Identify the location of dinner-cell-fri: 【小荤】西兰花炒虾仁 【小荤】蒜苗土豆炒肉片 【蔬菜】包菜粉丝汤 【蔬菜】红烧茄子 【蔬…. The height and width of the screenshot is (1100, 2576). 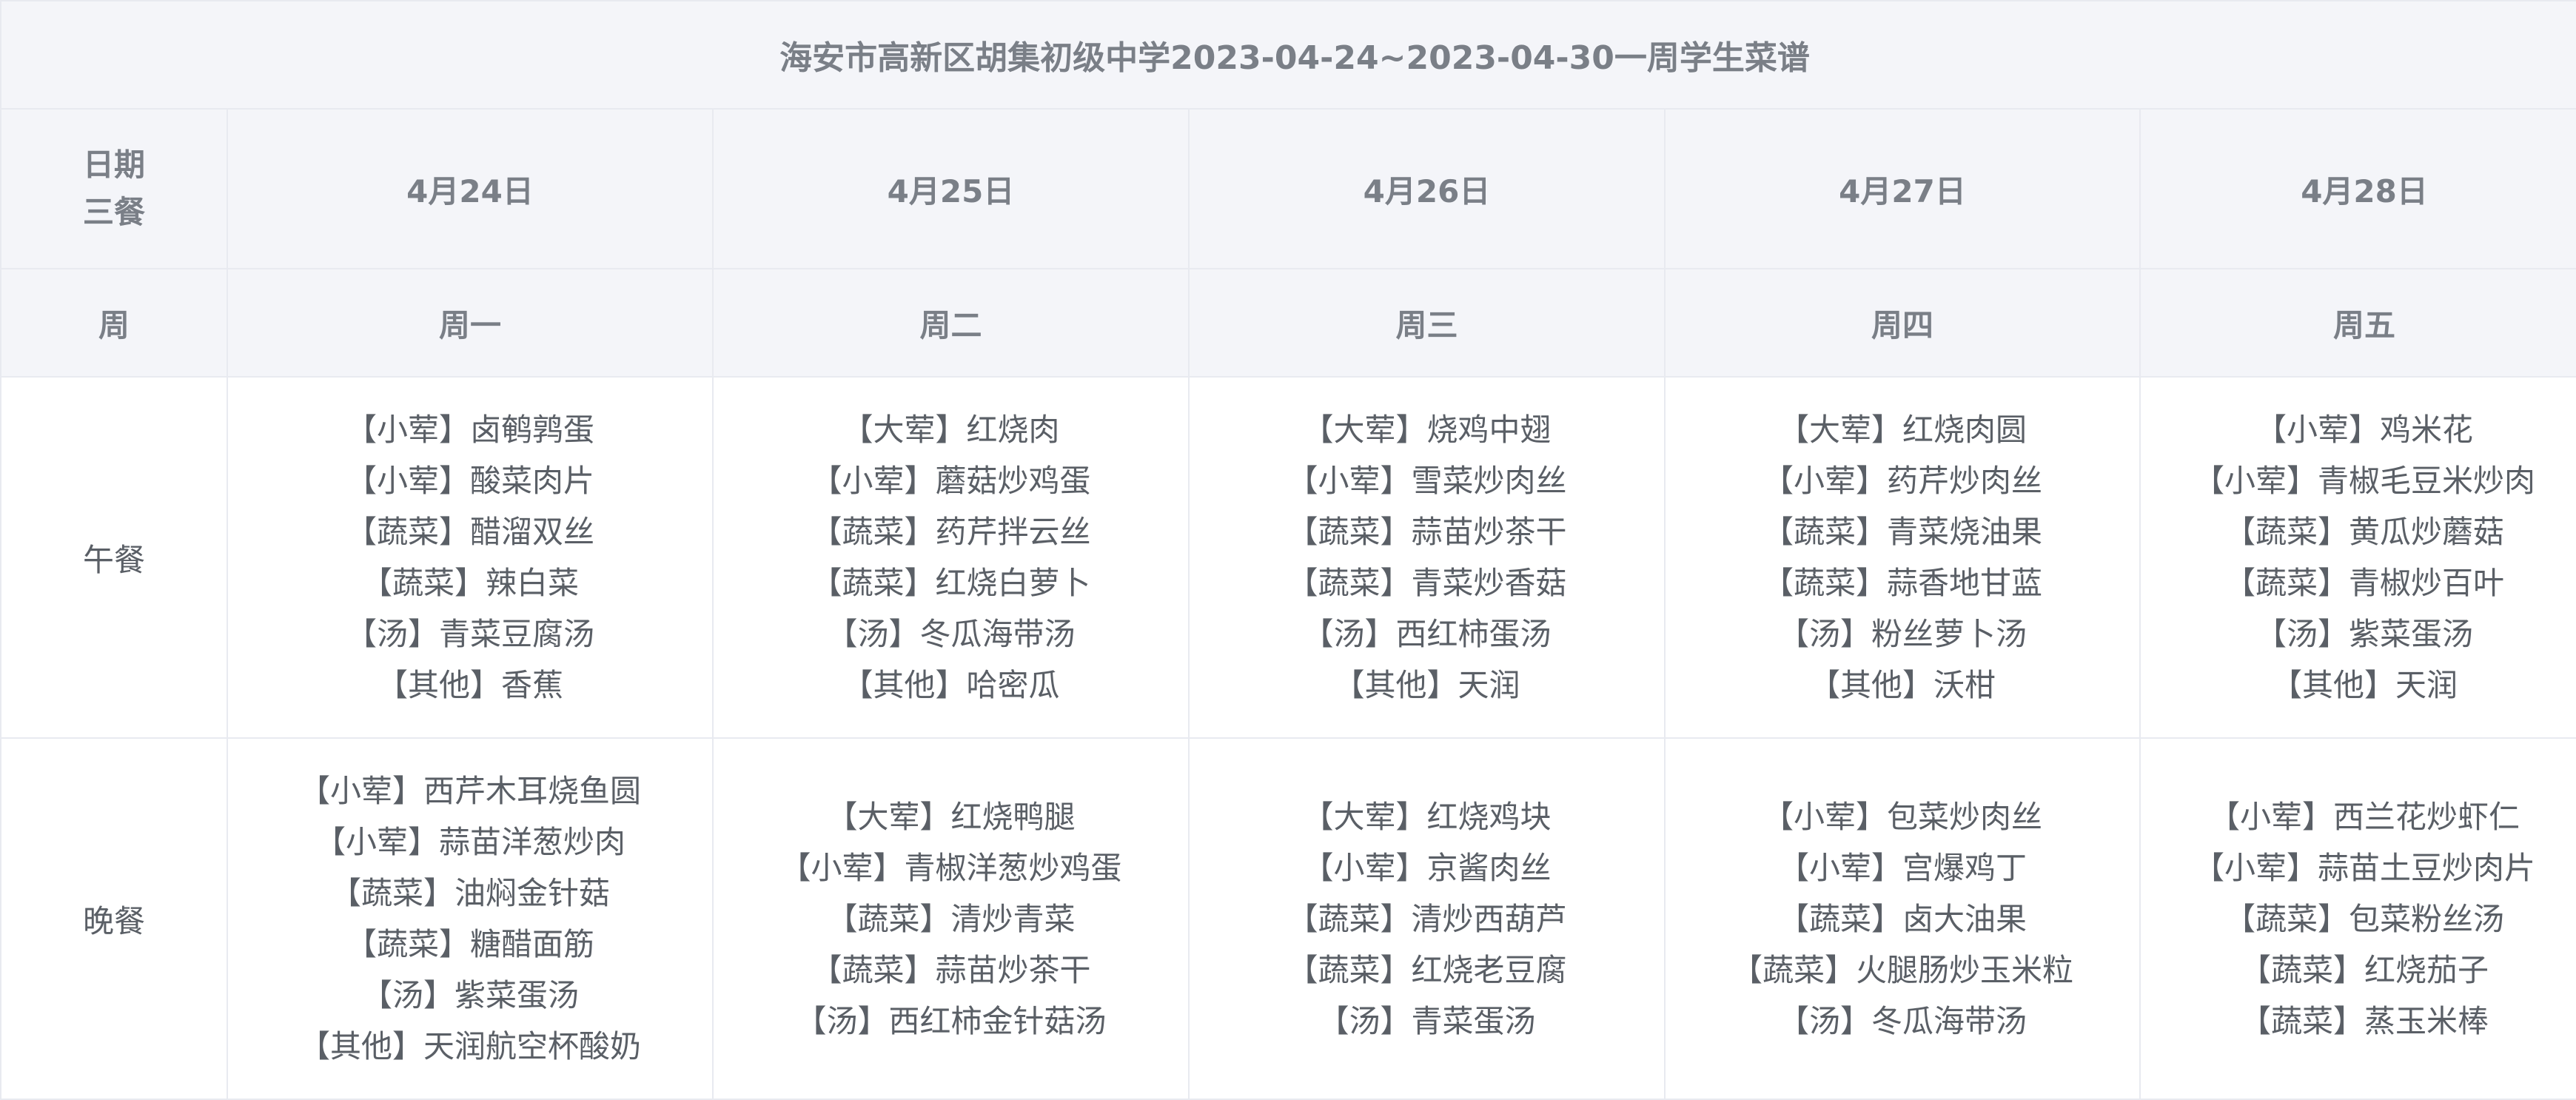
(2357, 918).